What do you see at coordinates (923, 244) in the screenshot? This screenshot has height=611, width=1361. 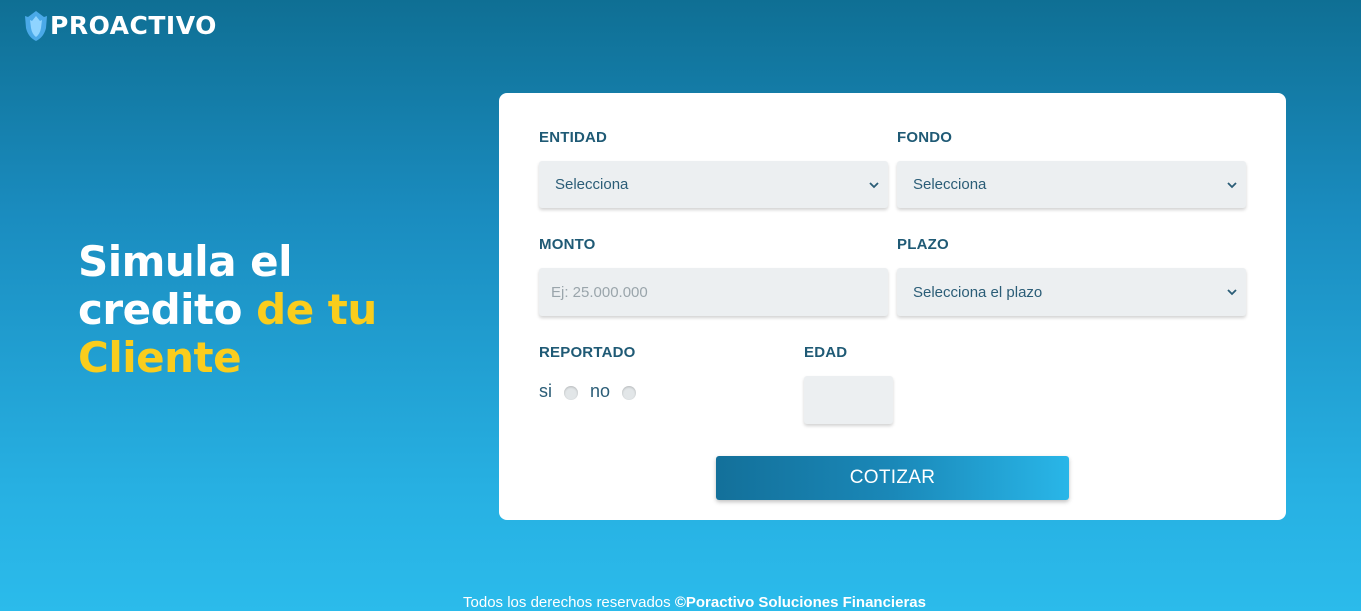 I see `plazo-label: PLAZO` at bounding box center [923, 244].